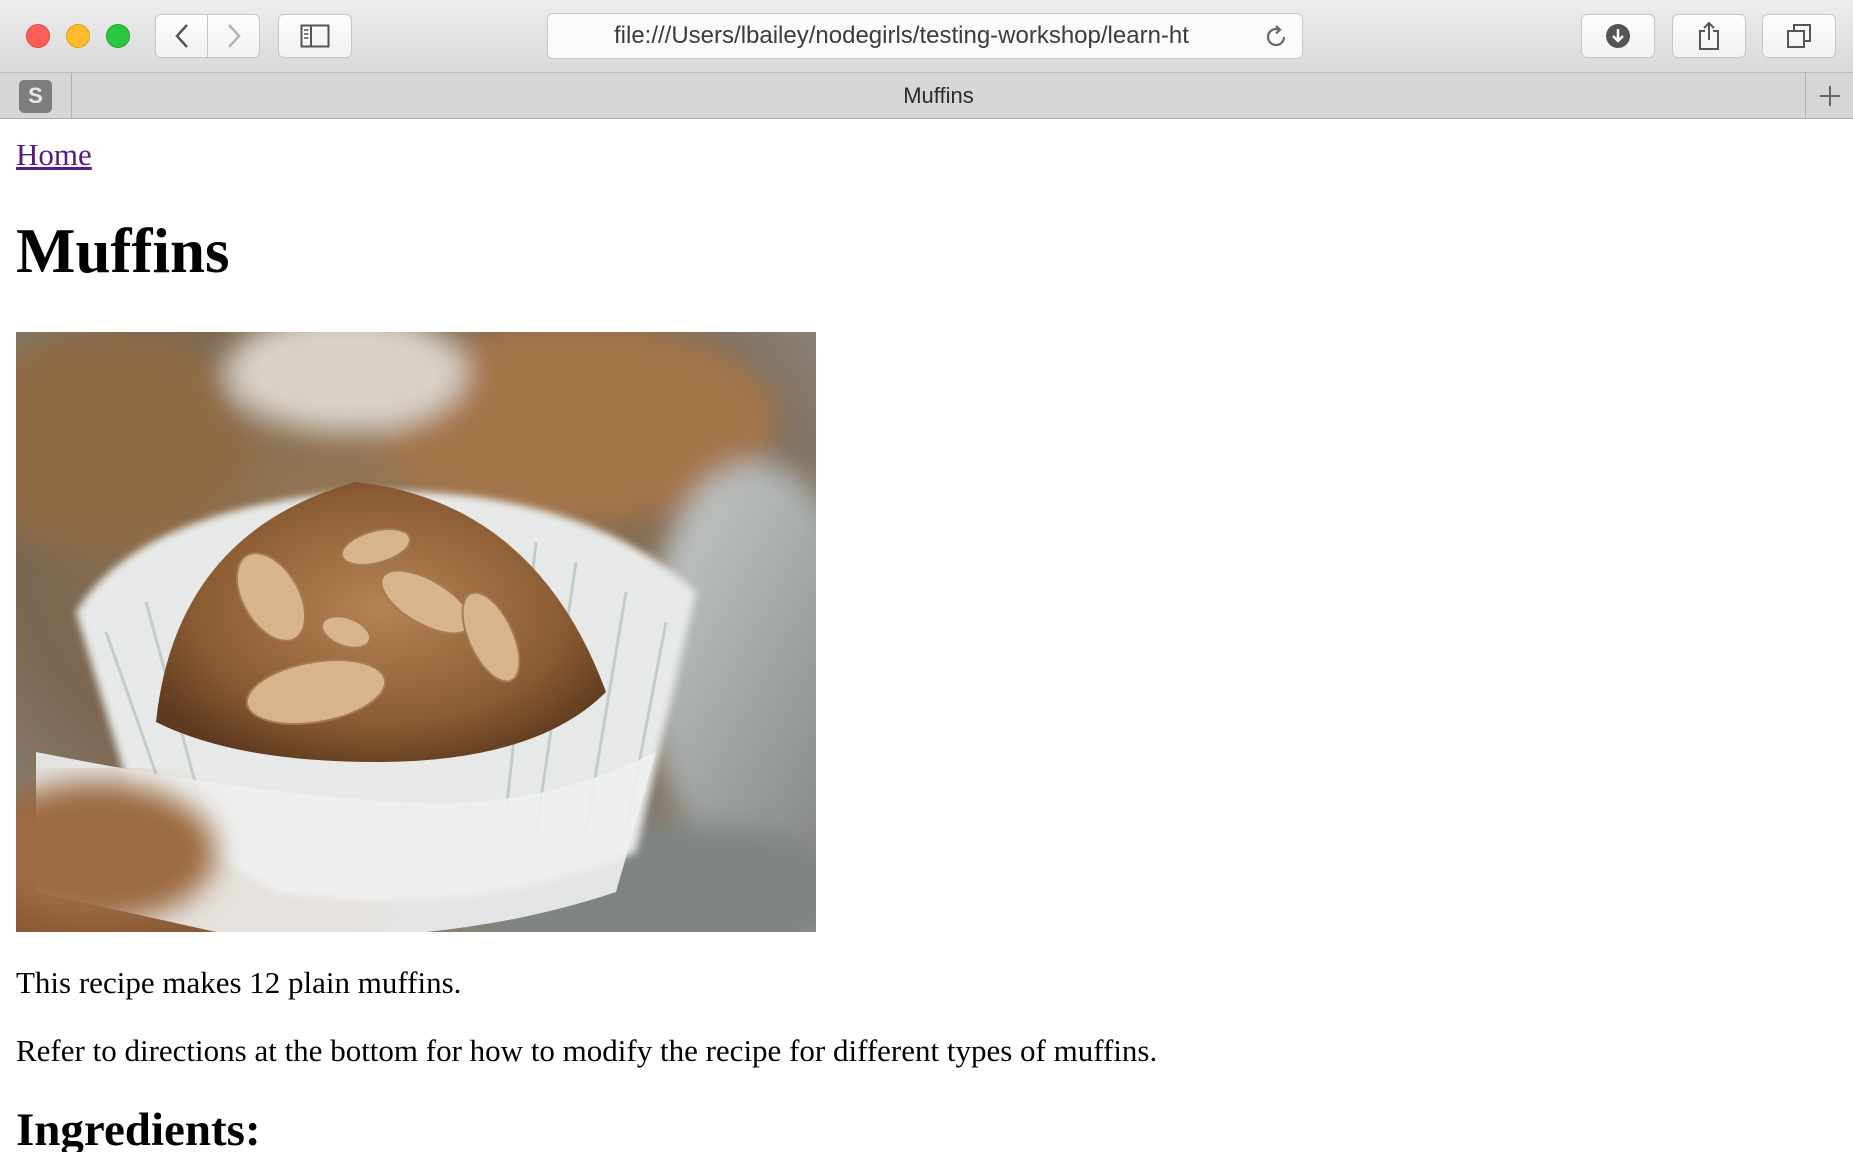 The image size is (1853, 1152). Describe the element at coordinates (118, 36) in the screenshot. I see `zoom-window-button` at that location.